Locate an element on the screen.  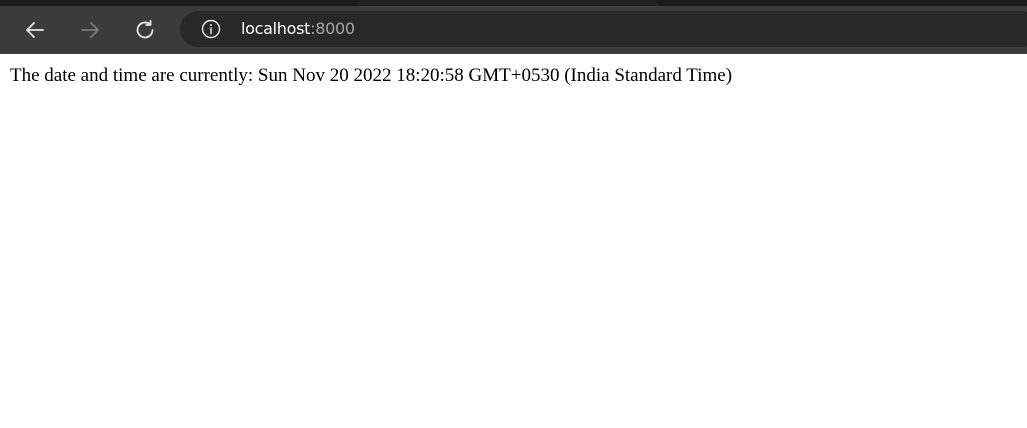
reload-icon is located at coordinates (145, 29).